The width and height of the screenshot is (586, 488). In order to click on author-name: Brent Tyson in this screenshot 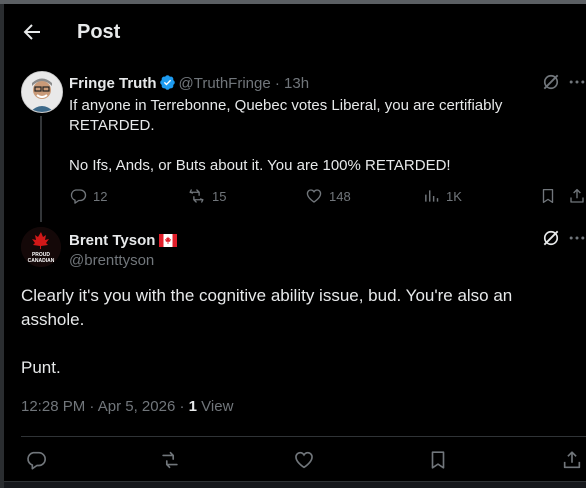, I will do `click(112, 240)`.